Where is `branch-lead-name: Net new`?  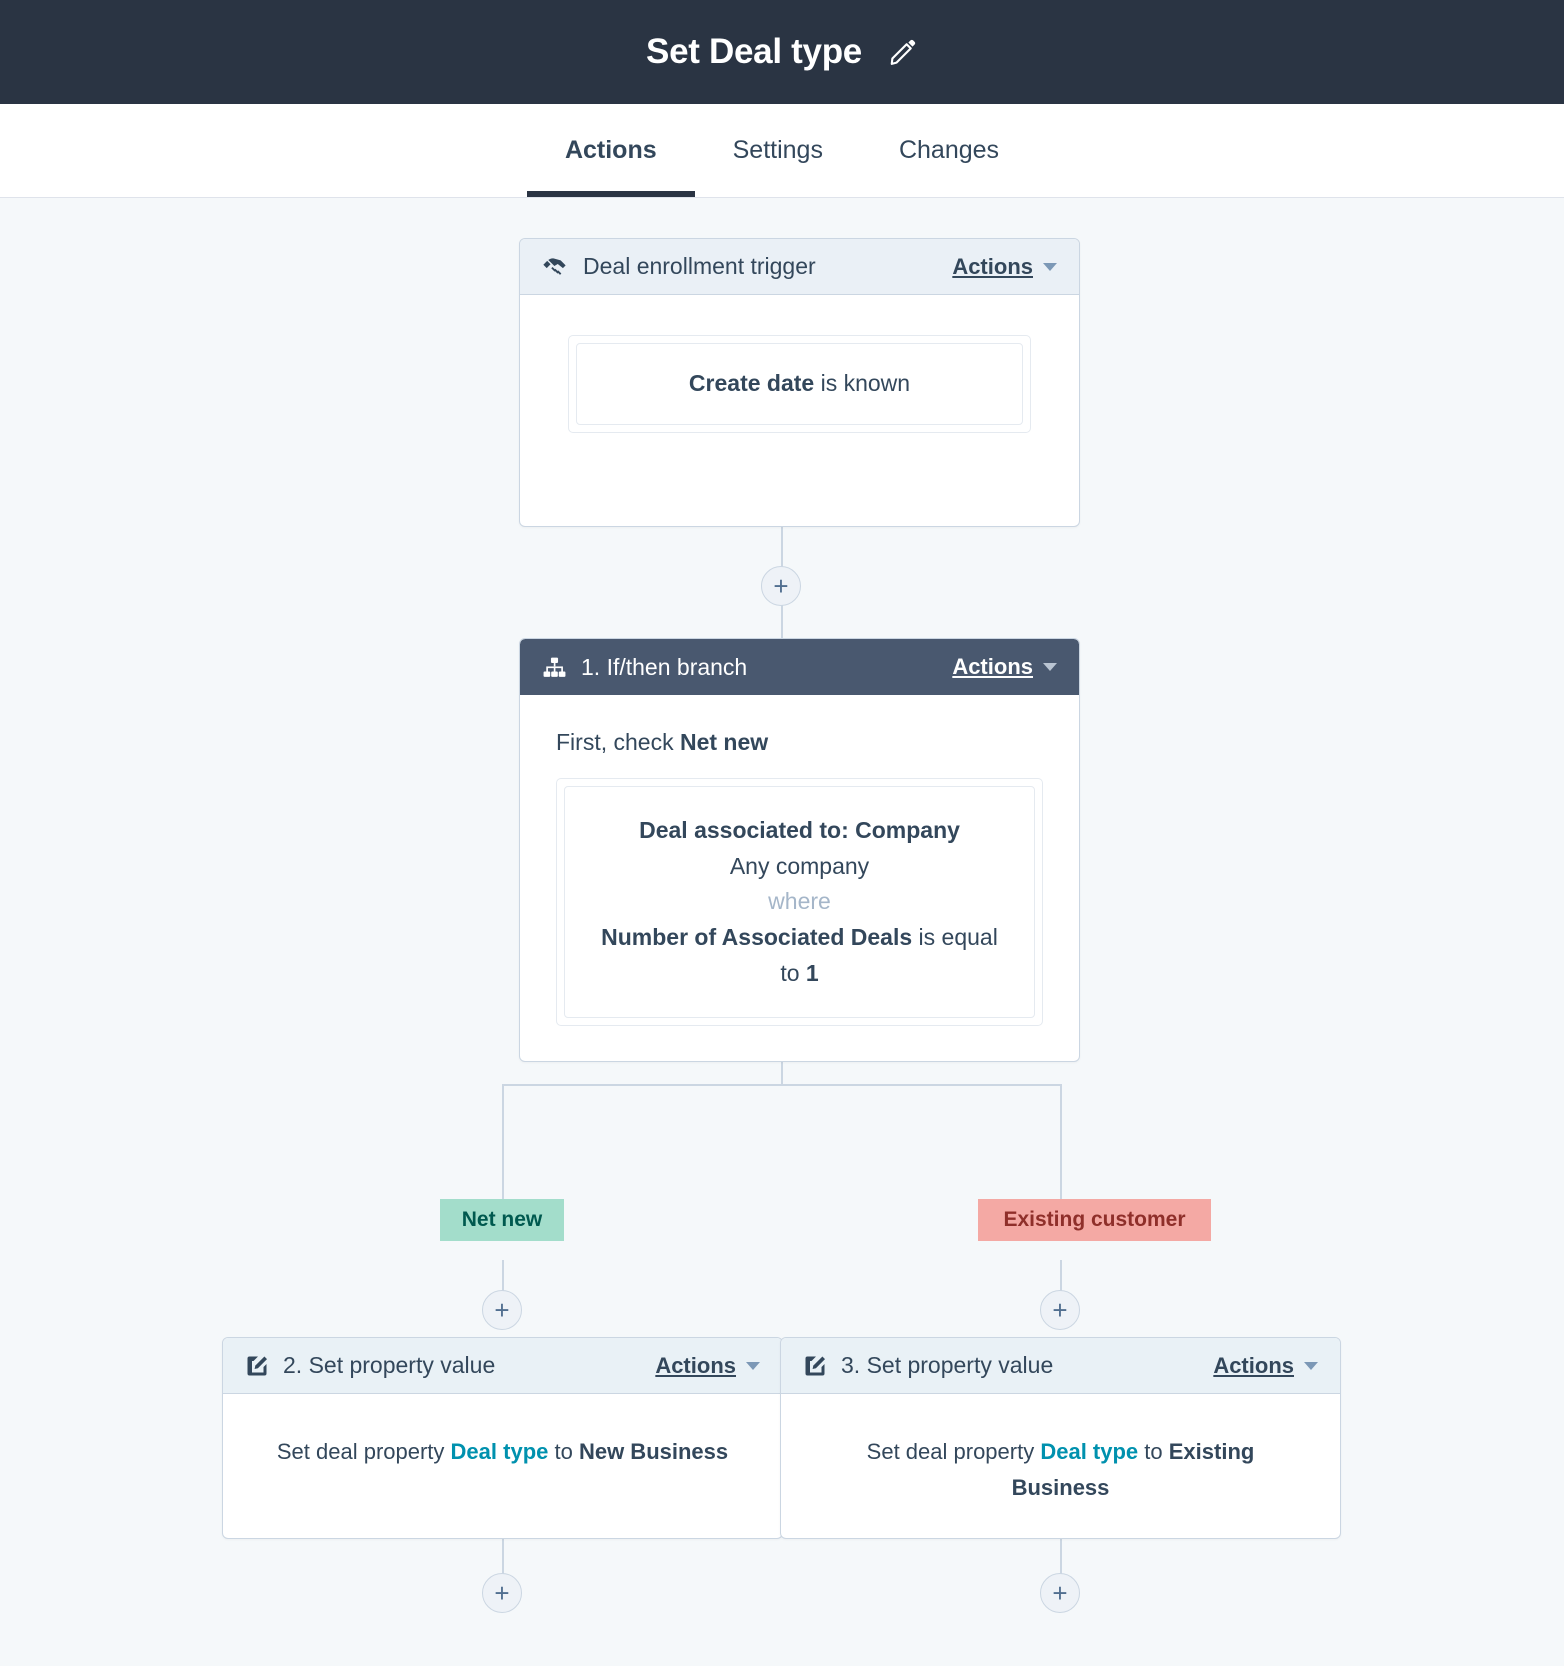
branch-lead-name: Net new is located at coordinates (724, 742).